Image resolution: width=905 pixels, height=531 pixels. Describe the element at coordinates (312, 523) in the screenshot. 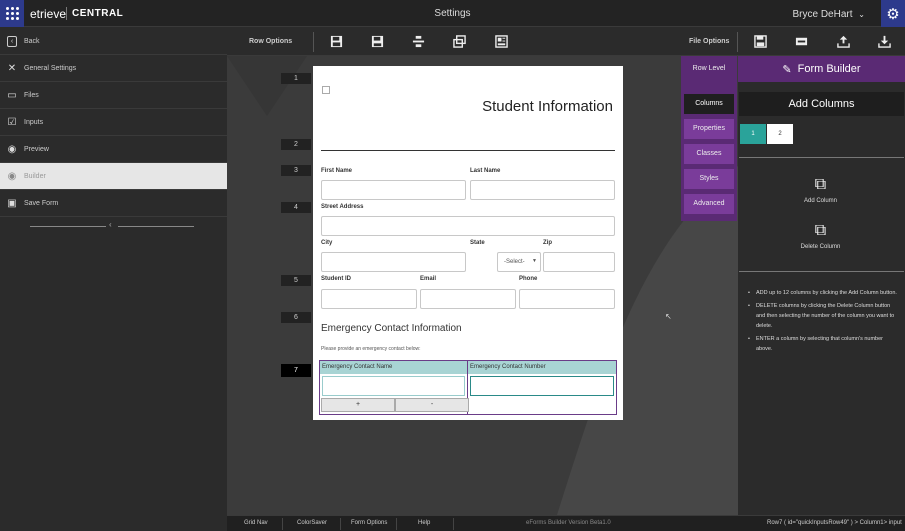

I see `colorsaver-button: ColorSaver` at that location.